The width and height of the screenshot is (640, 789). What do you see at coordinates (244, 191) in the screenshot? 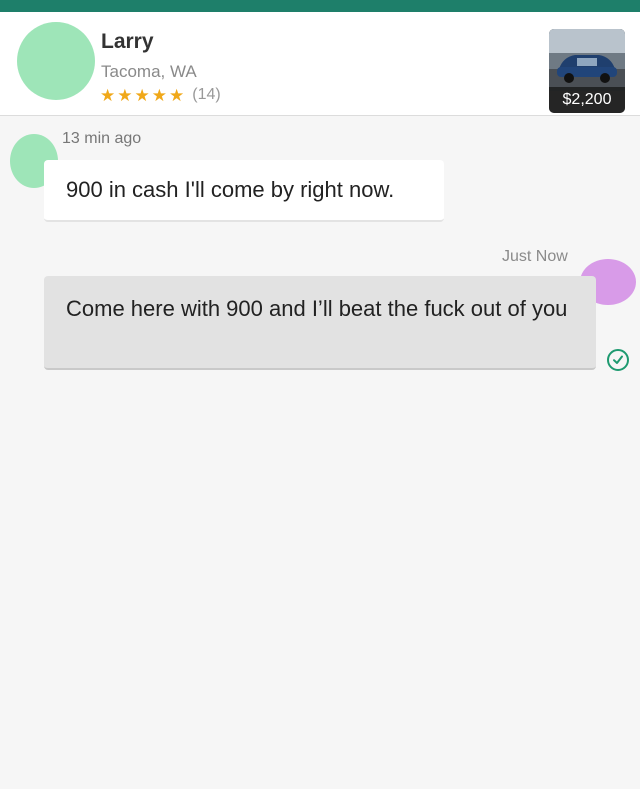
I see `incoming-message-bubble: 900 in cash I'll come by right now.` at bounding box center [244, 191].